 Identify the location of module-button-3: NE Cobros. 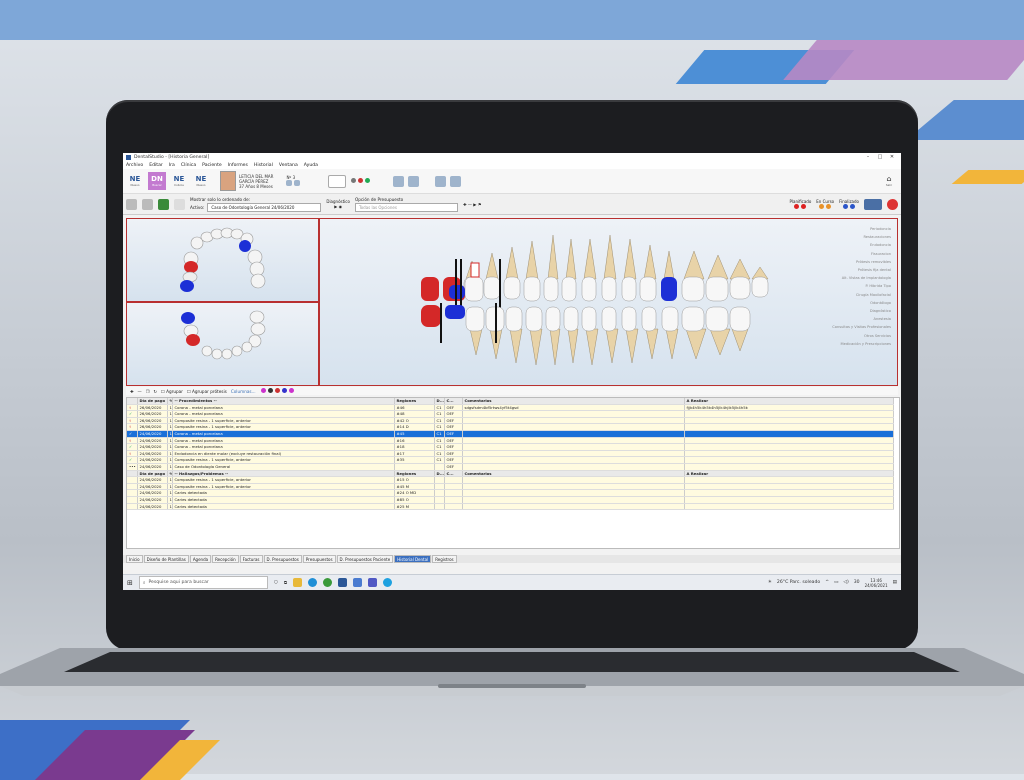
(179, 181).